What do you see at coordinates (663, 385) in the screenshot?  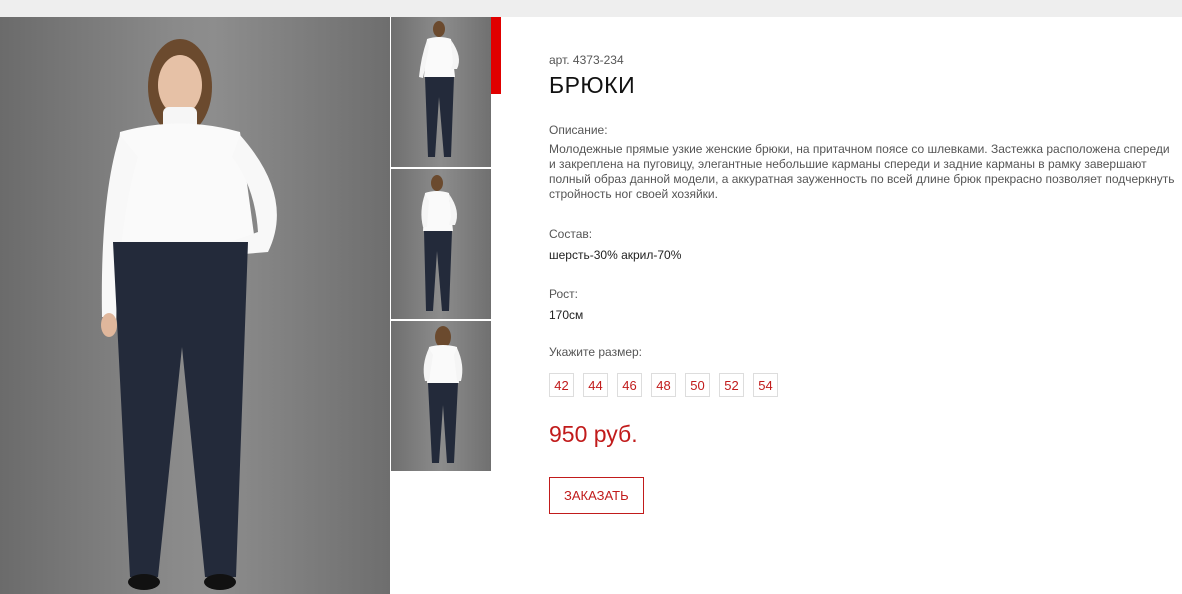 I see `size-option-48: 48` at bounding box center [663, 385].